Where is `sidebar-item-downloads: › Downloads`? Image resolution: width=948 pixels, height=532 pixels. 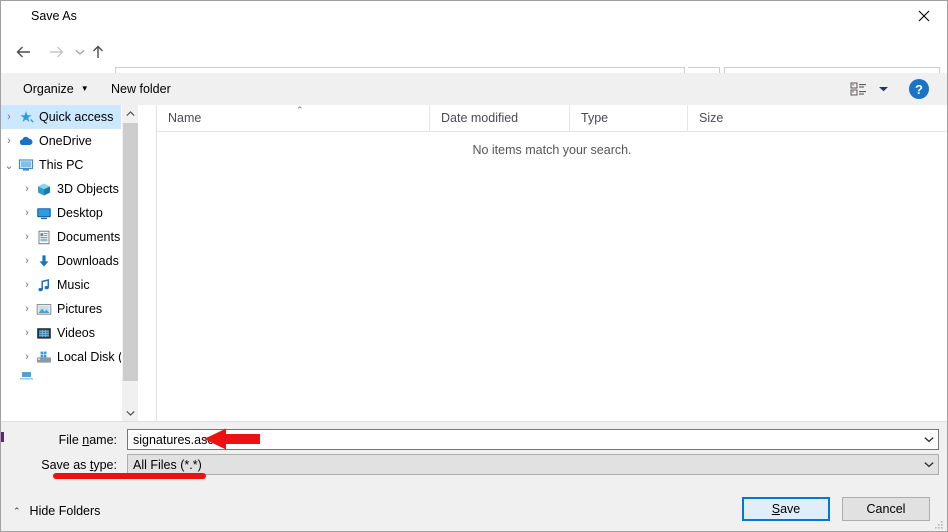 sidebar-item-downloads: › Downloads is located at coordinates (69, 261).